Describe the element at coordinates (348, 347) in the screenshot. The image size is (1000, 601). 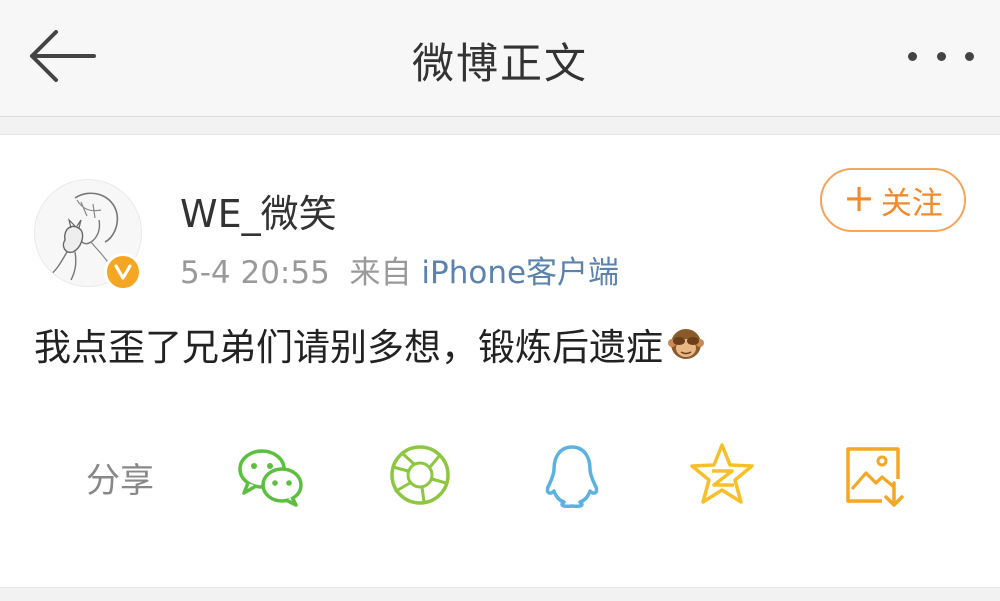
I see `post-text: 我点歪了兄弟们请别多想，锻炼后遗症` at that location.